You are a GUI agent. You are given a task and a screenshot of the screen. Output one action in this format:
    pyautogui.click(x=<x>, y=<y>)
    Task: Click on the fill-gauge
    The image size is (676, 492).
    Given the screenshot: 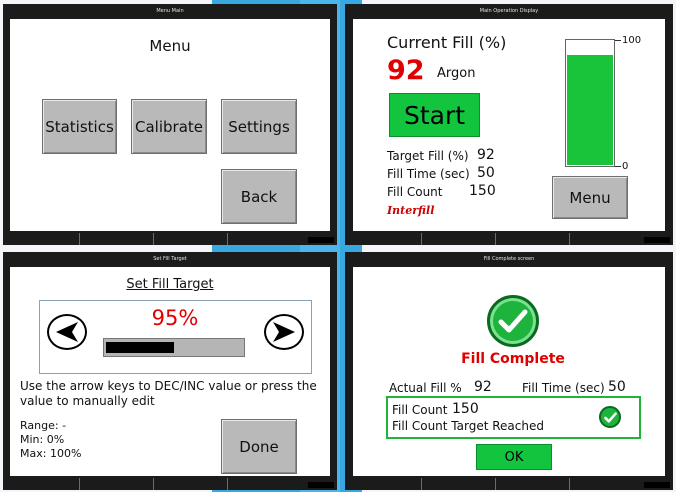 What is the action you would take?
    pyautogui.click(x=590, y=103)
    